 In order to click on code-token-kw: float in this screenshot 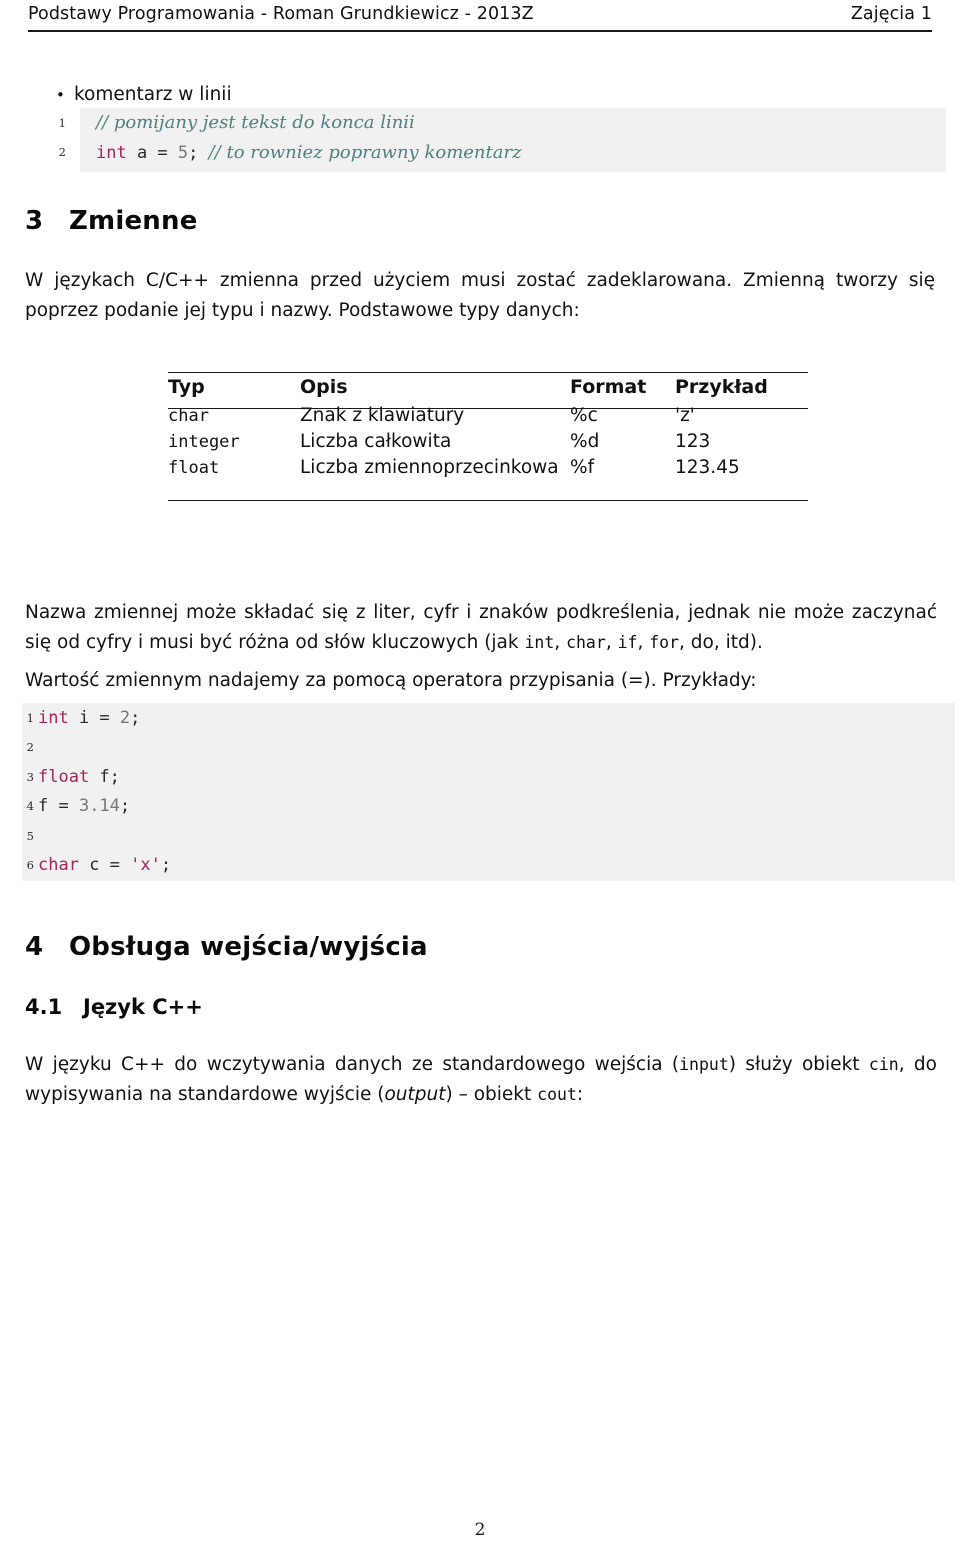, I will do `click(64, 776)`.